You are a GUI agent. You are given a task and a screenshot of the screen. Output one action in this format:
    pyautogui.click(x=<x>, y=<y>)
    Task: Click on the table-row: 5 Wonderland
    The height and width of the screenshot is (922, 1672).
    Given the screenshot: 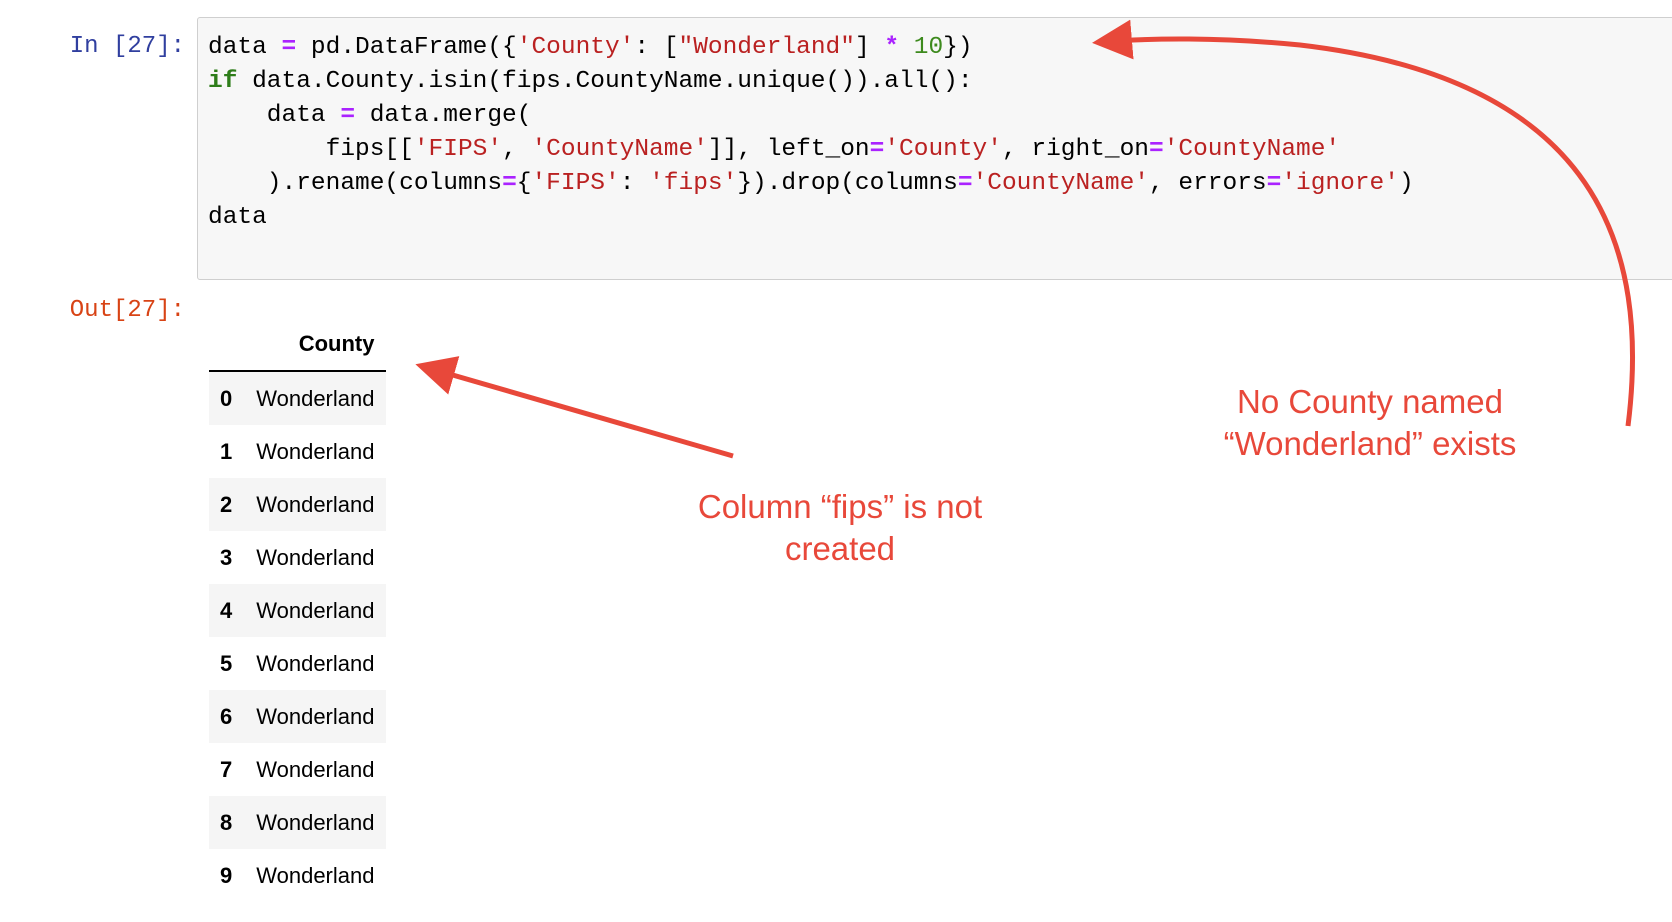 What is the action you would take?
    pyautogui.click(x=298, y=663)
    